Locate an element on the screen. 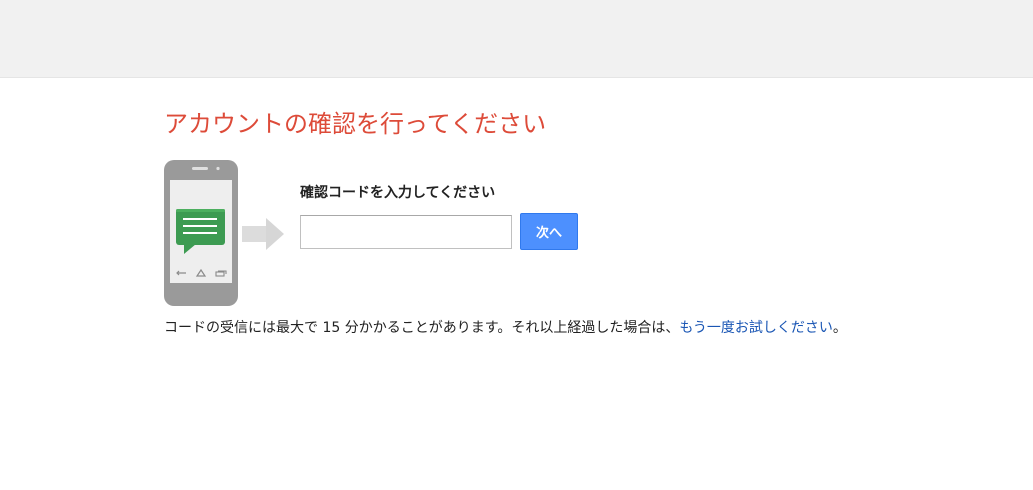 The image size is (1033, 490). arrow-right-icon is located at coordinates (263, 234).